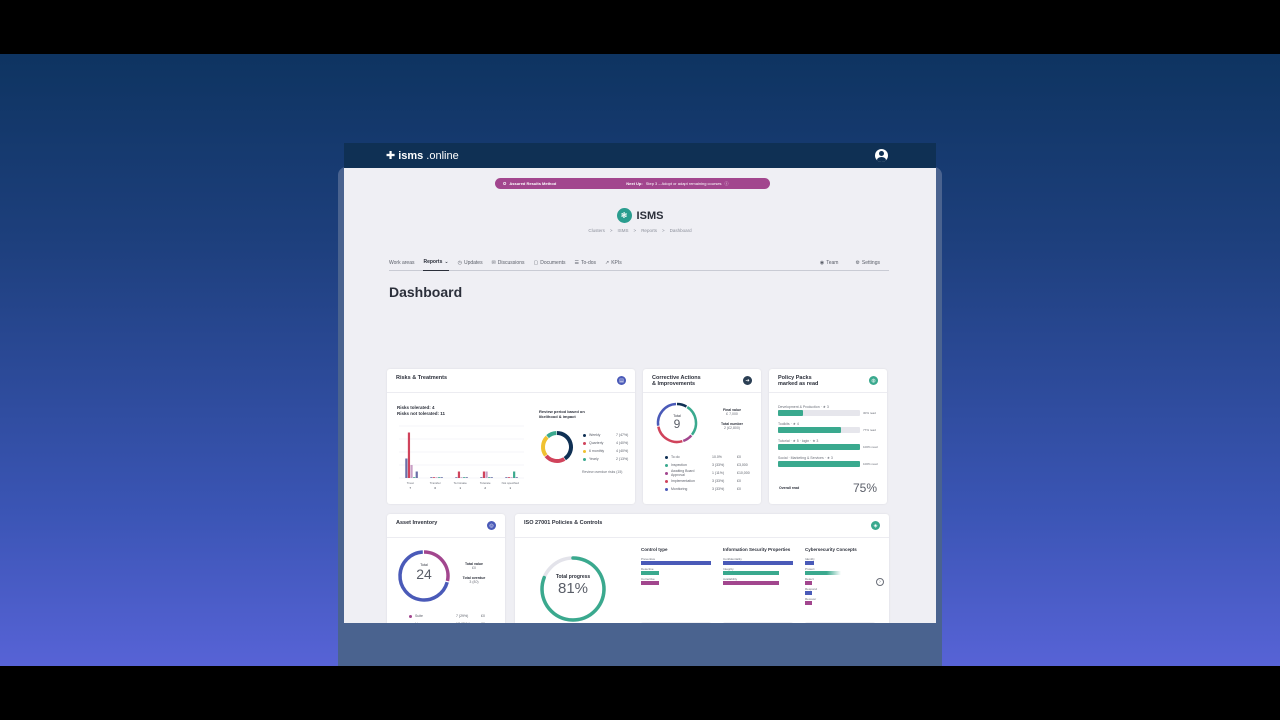 This screenshot has height=720, width=1280. What do you see at coordinates (422, 156) in the screenshot?
I see `brand-logo: ✚ isms .online` at bounding box center [422, 156].